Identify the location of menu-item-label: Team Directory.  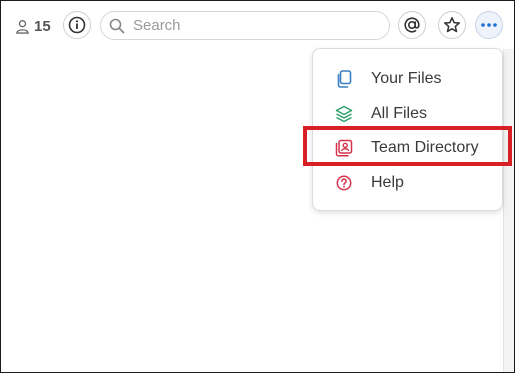
(425, 147).